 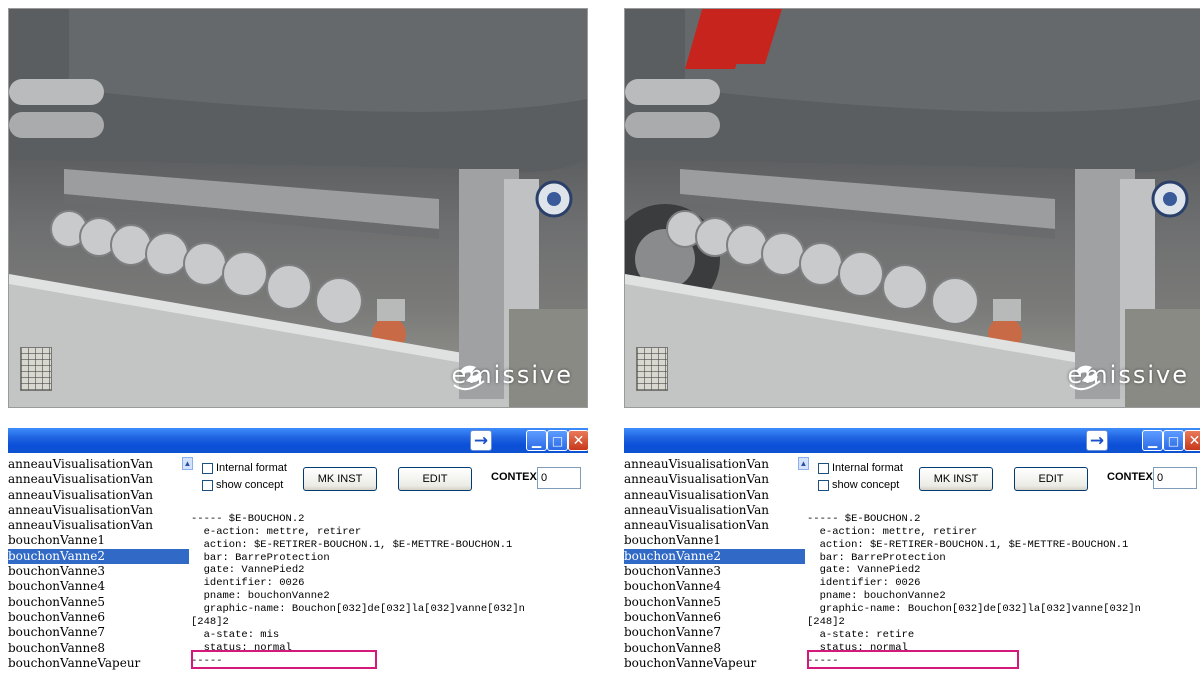 I want to click on text-line: a-state: mis, so click(x=235, y=634).